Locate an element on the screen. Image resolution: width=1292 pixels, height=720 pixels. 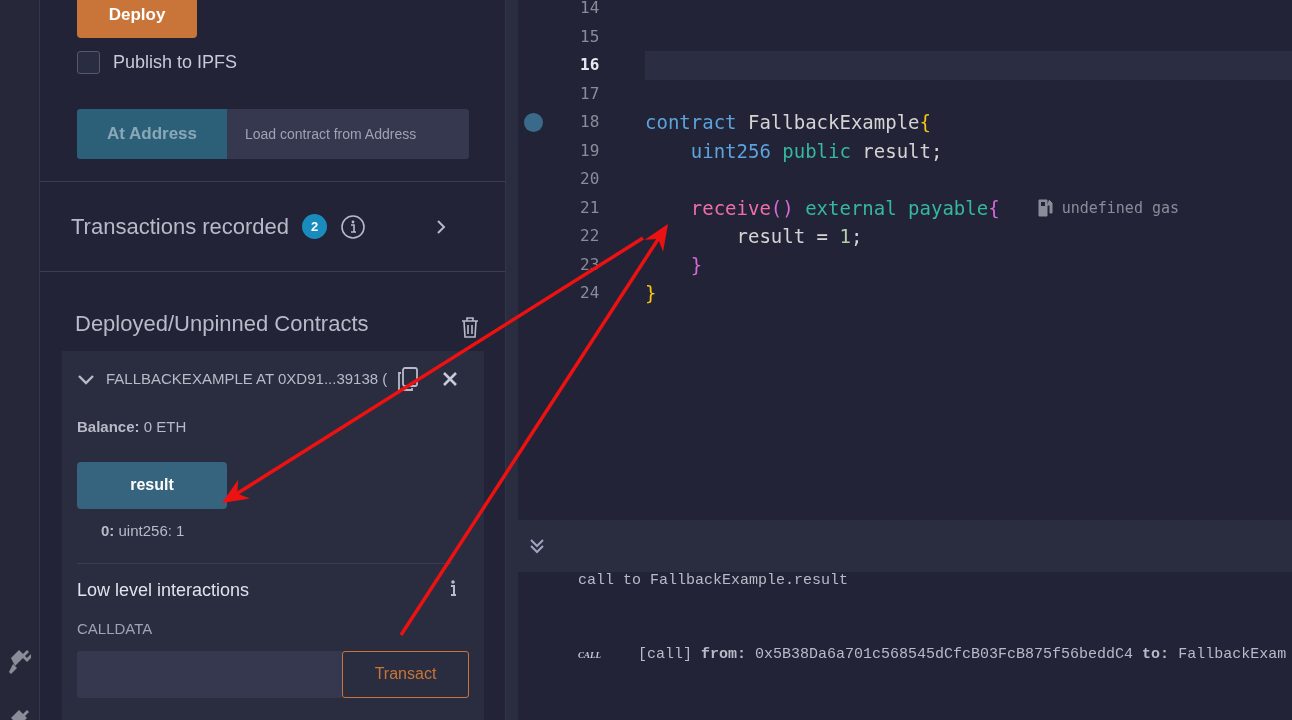
field-label: CALLDATA is located at coordinates (115, 629).